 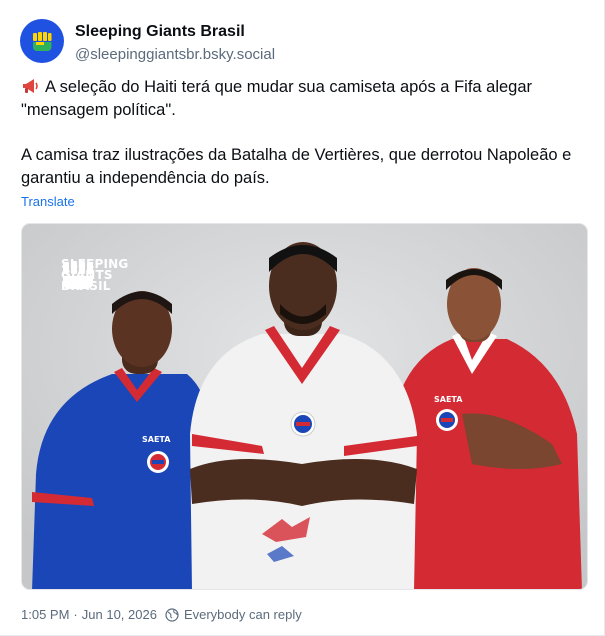 What do you see at coordinates (243, 614) in the screenshot?
I see `reply-setting: Everybody can reply` at bounding box center [243, 614].